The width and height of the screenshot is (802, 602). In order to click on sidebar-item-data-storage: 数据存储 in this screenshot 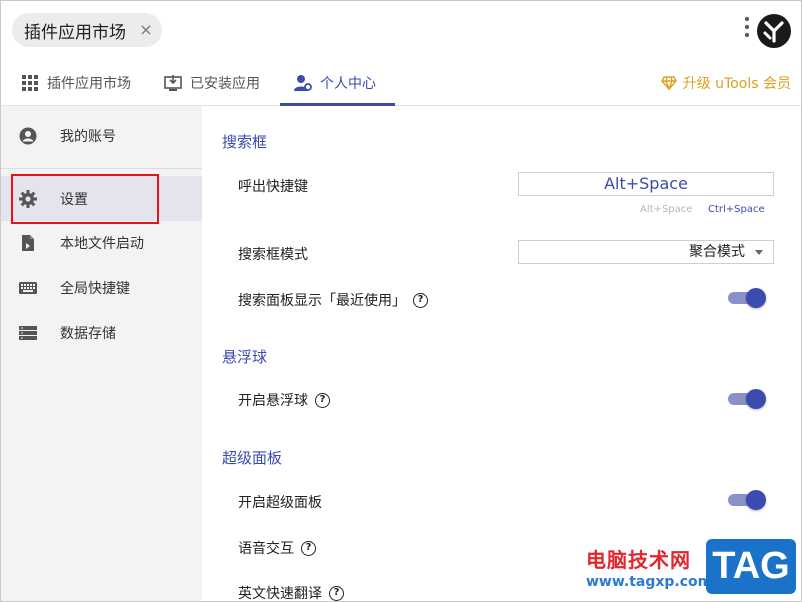, I will do `click(101, 332)`.